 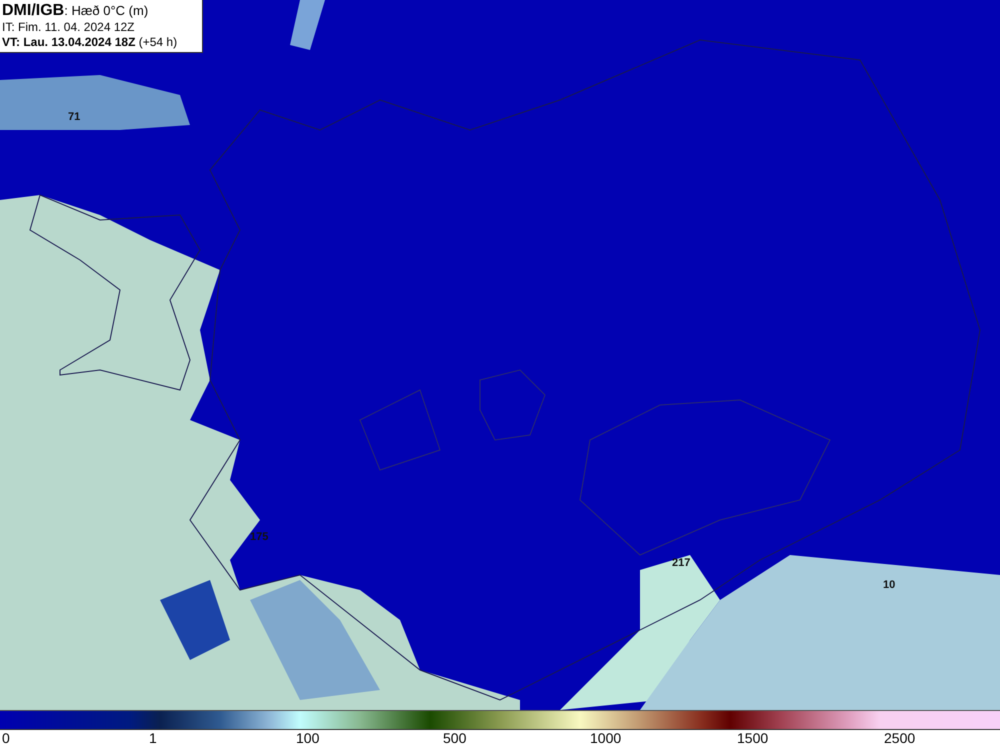 I want to click on scale-label: 100, so click(x=308, y=738).